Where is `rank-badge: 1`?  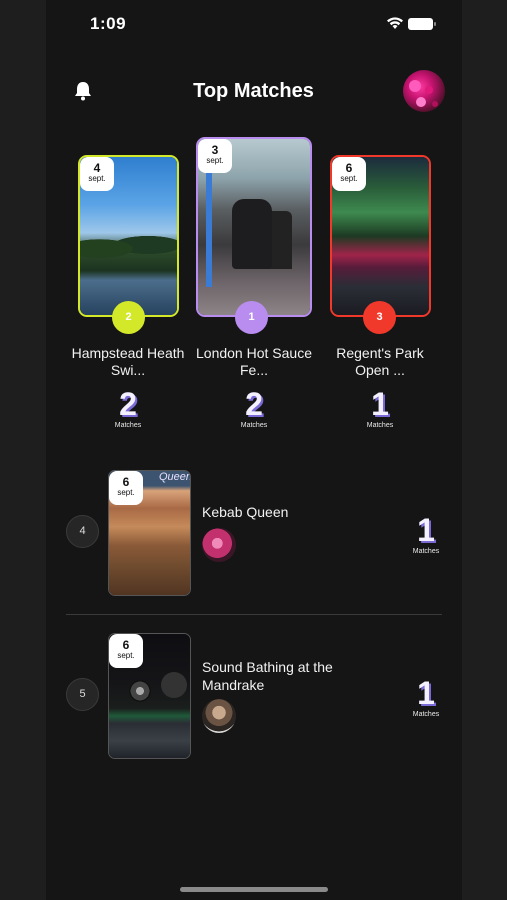 rank-badge: 1 is located at coordinates (251, 317).